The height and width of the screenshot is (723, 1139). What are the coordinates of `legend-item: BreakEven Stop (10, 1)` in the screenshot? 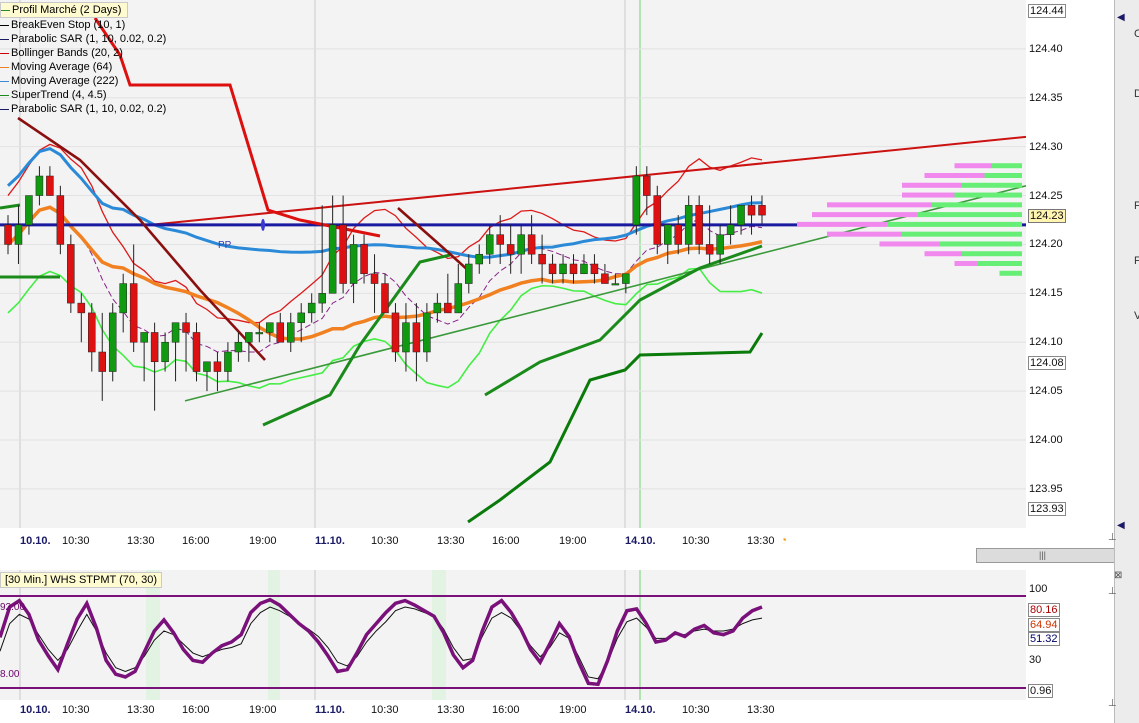 It's located at (83, 25).